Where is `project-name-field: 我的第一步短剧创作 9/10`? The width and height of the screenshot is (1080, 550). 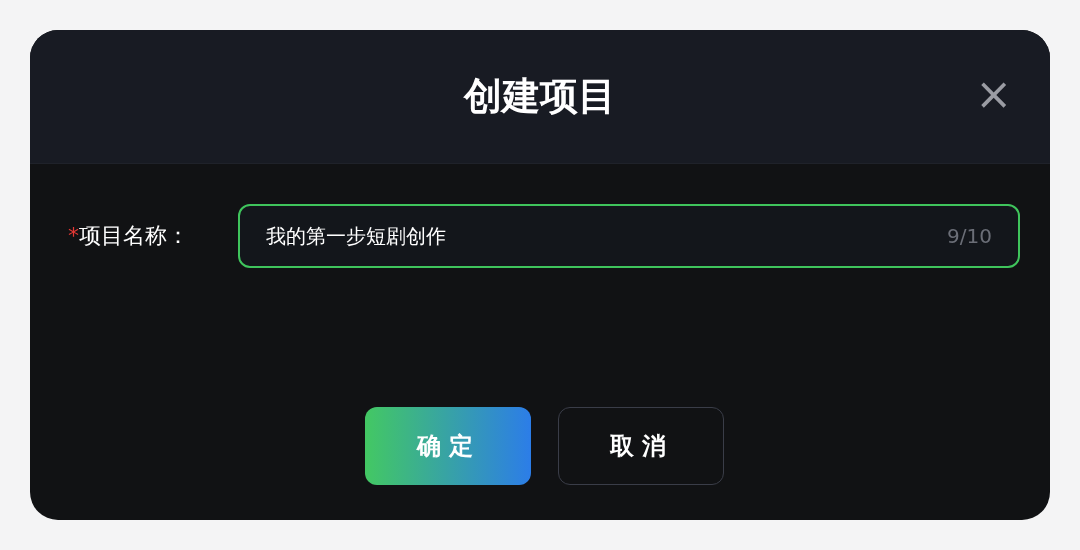
project-name-field: 我的第一步短剧创作 9/10 is located at coordinates (629, 236).